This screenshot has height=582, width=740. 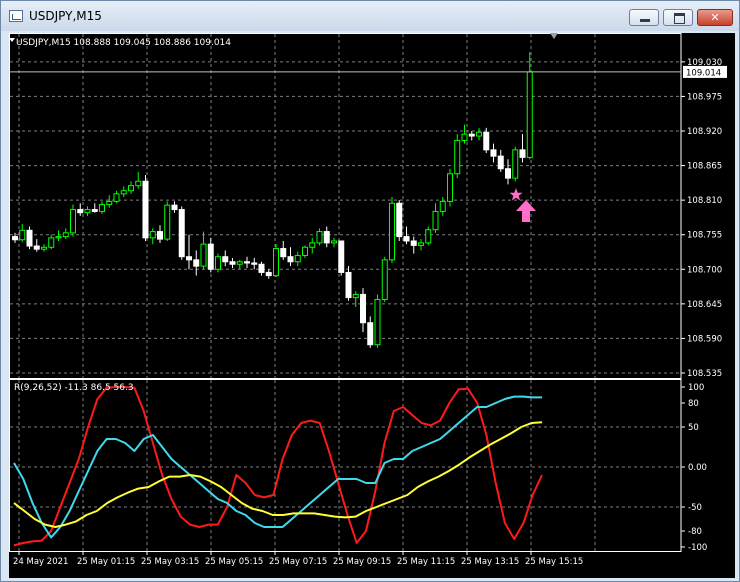 What do you see at coordinates (704, 270) in the screenshot?
I see `price-axis-label: 108.700` at bounding box center [704, 270].